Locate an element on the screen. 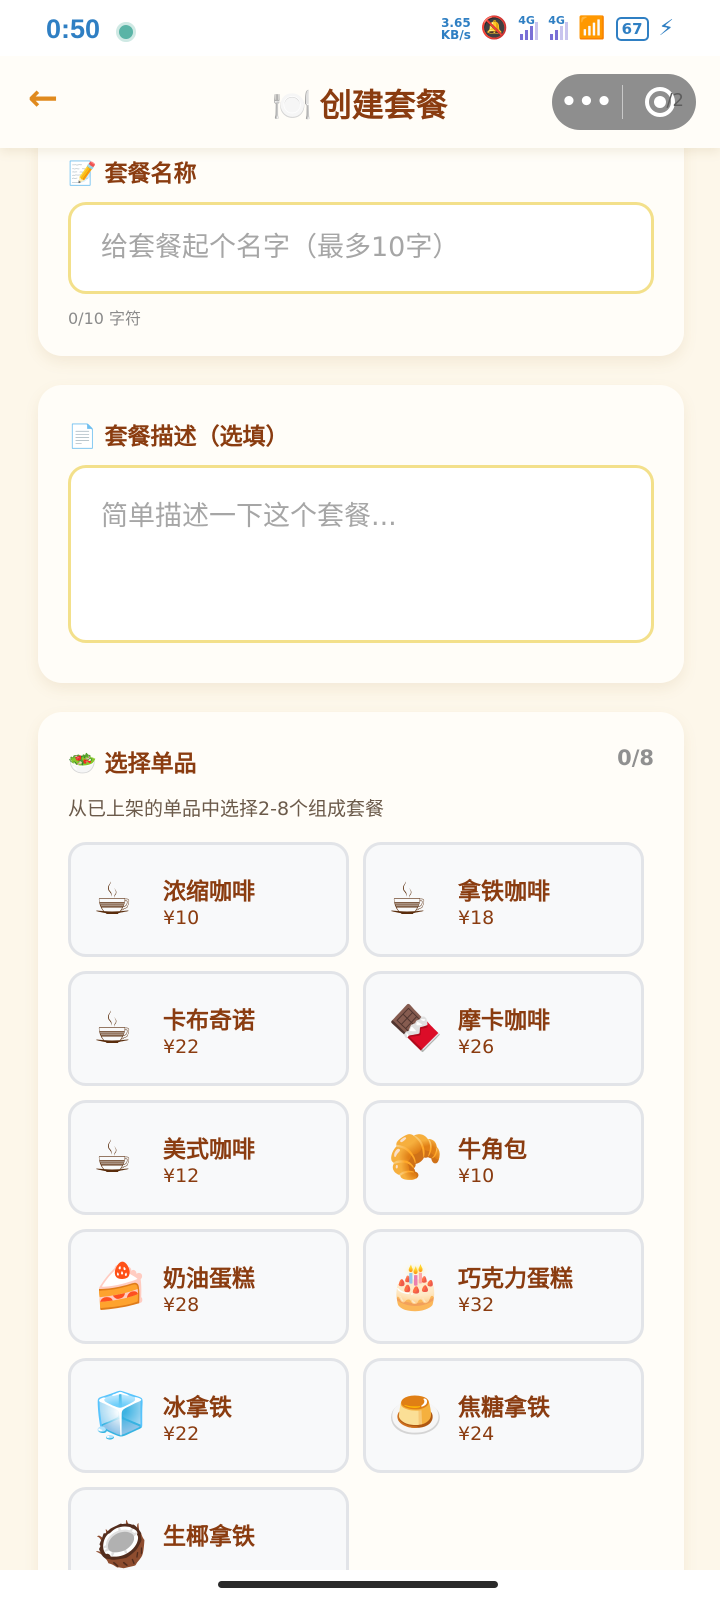 This screenshot has width=720, height=1600. item-name: 巧克力蛋糕 is located at coordinates (515, 1279).